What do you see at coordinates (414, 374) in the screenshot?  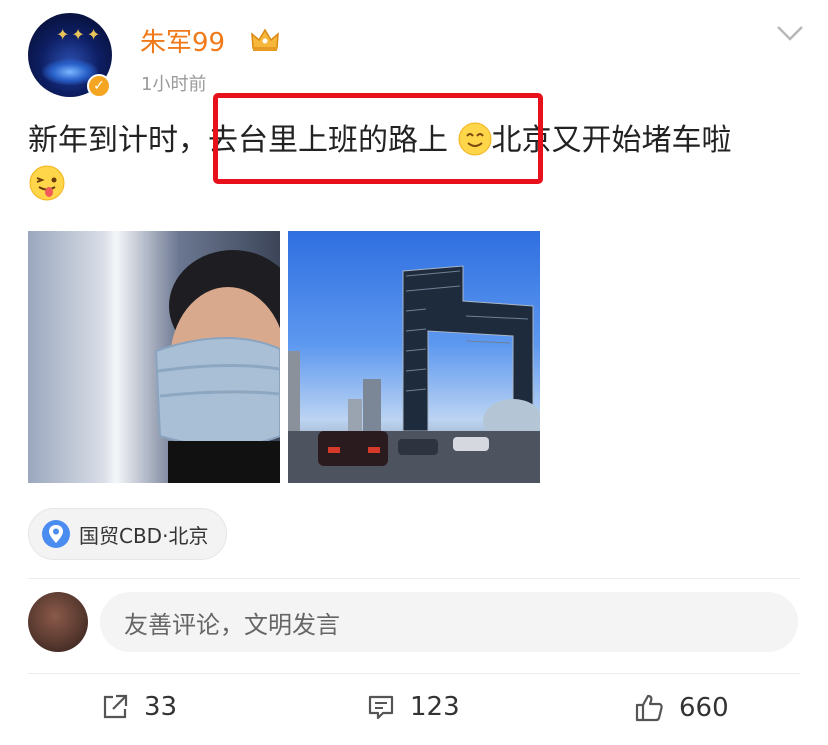 I see `cctv-illustration` at bounding box center [414, 374].